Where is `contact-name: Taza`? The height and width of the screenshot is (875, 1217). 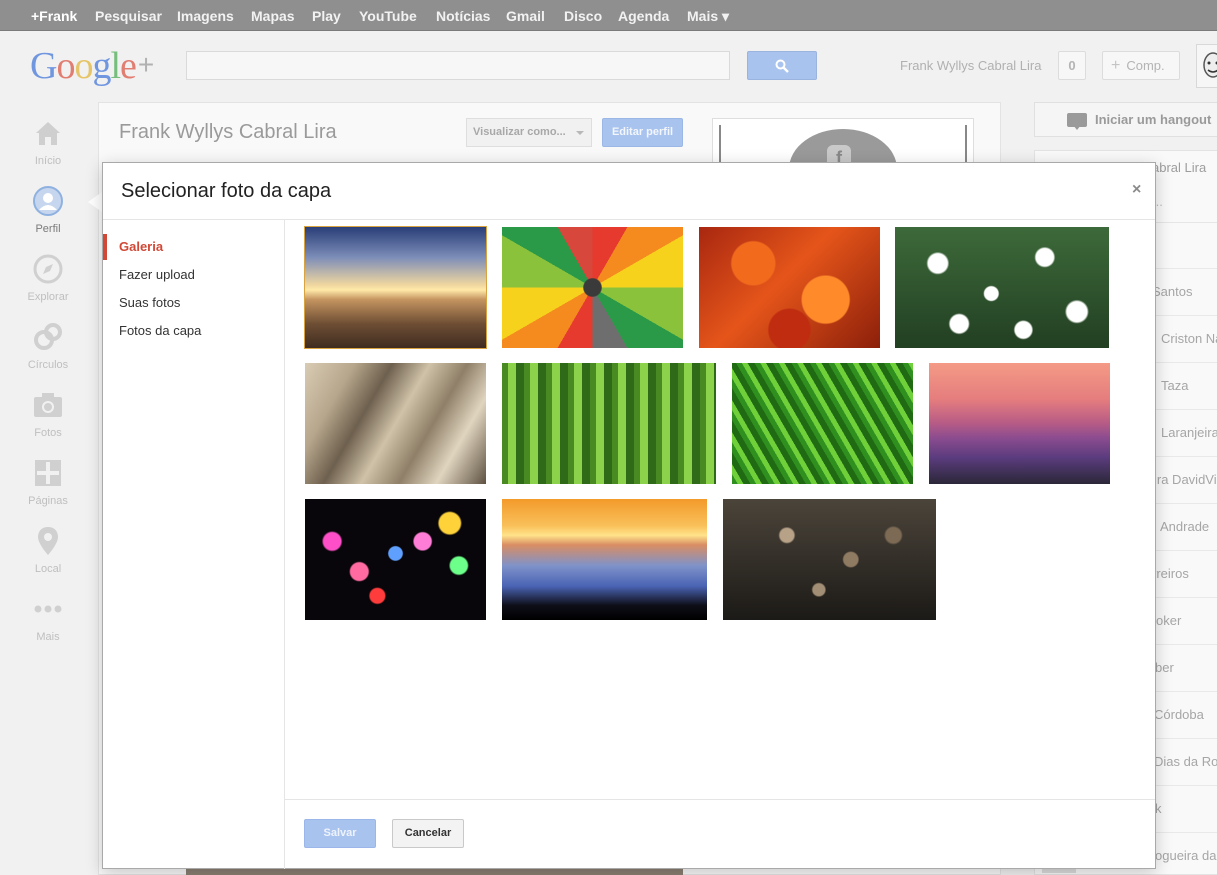
contact-name: Taza is located at coordinates (1175, 385).